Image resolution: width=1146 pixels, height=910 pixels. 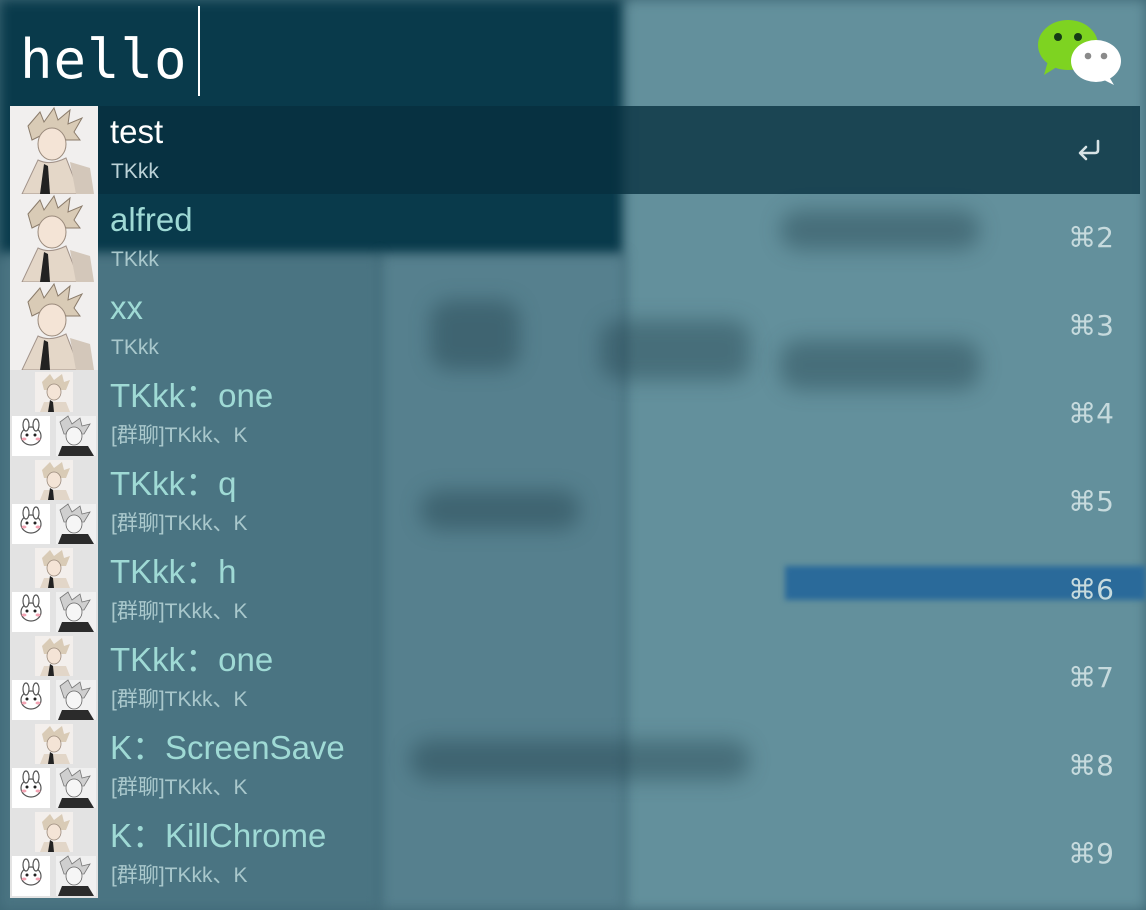 What do you see at coordinates (1091, 677) in the screenshot?
I see `result-shortcut: ⌘7` at bounding box center [1091, 677].